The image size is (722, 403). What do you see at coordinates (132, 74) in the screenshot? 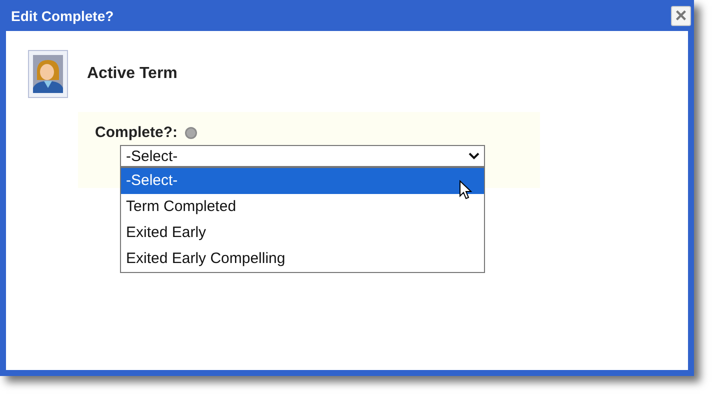
I see `section-title: Active Term` at bounding box center [132, 74].